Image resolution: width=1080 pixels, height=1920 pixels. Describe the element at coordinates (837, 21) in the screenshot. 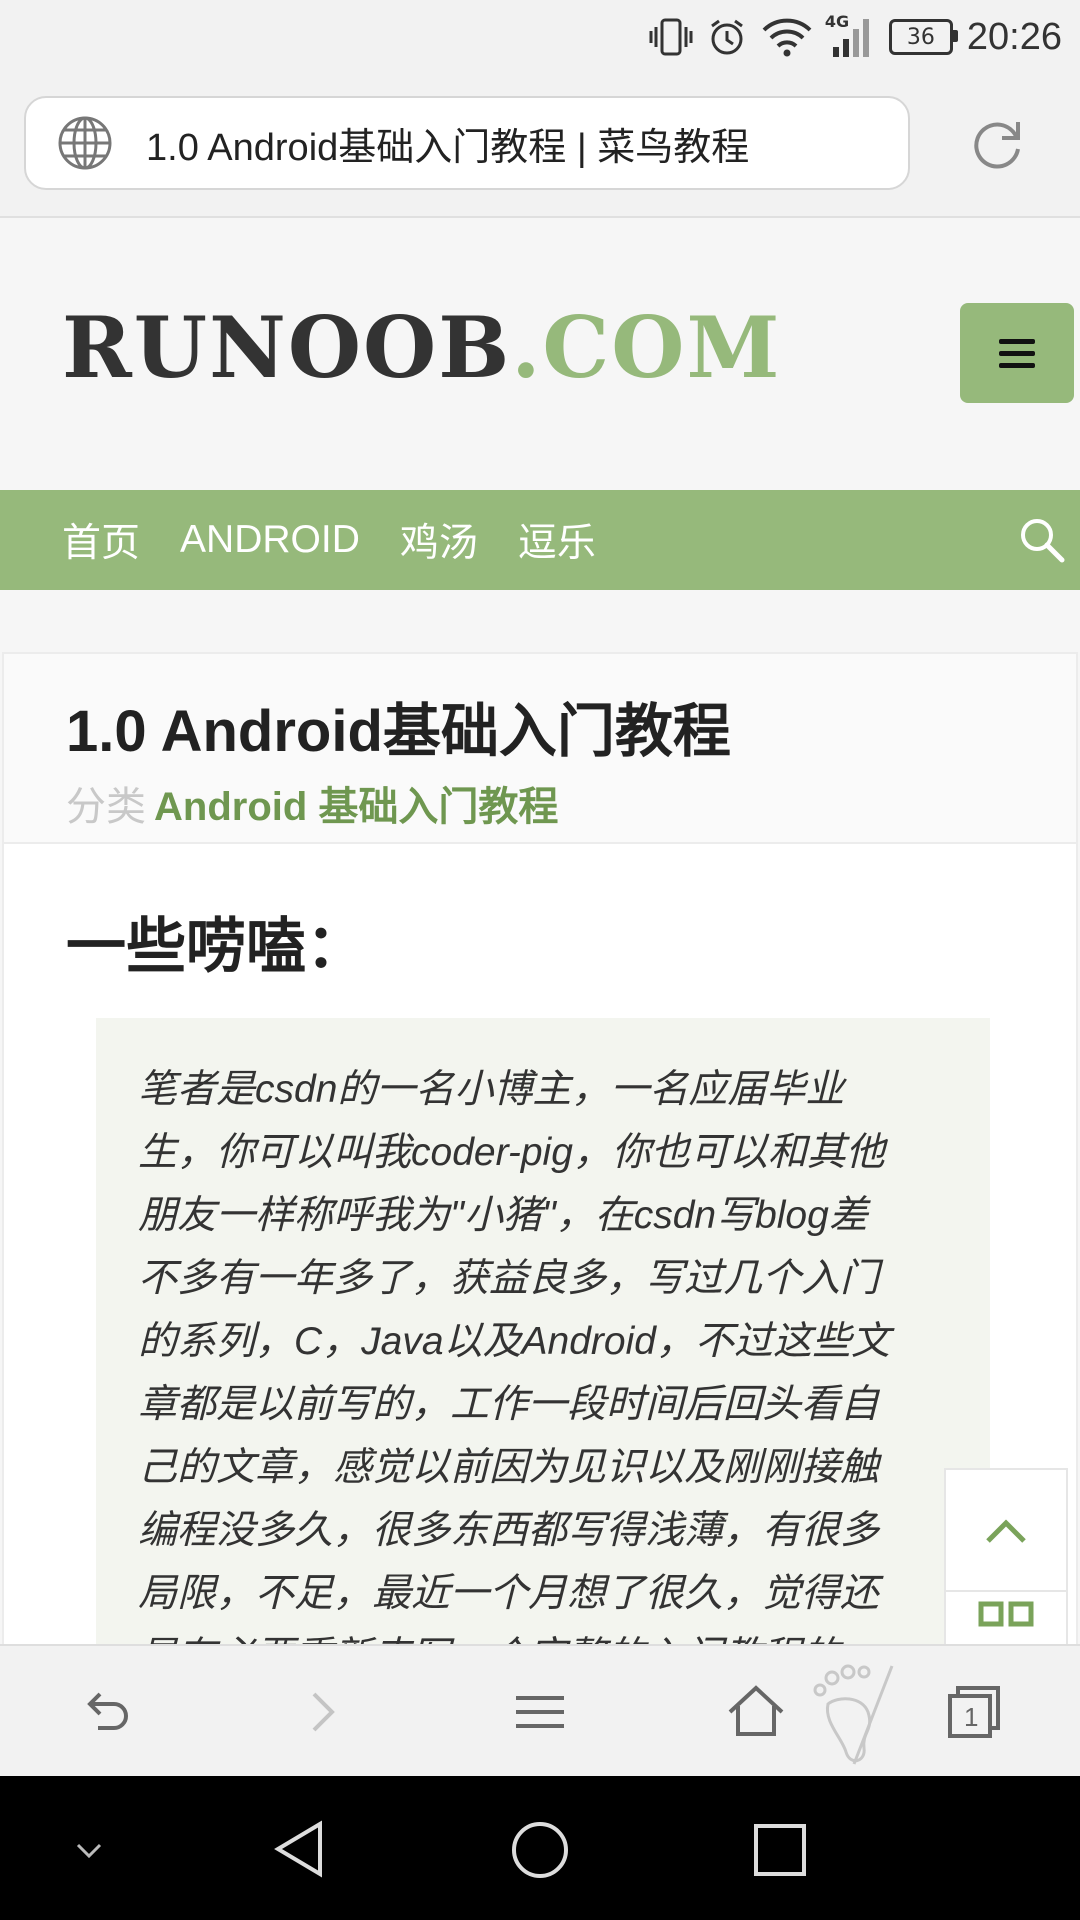

I see `network-type: 4G` at that location.